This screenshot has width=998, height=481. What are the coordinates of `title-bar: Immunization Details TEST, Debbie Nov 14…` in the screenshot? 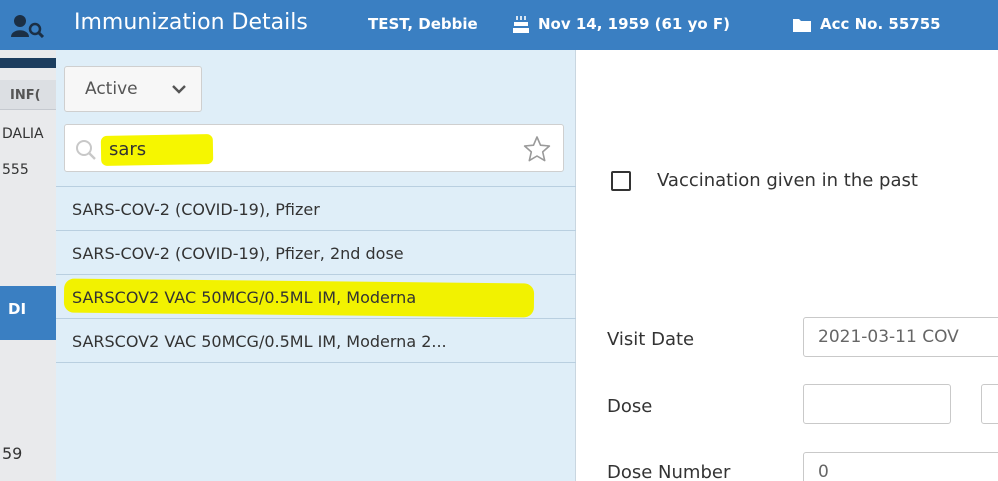 It's located at (499, 25).